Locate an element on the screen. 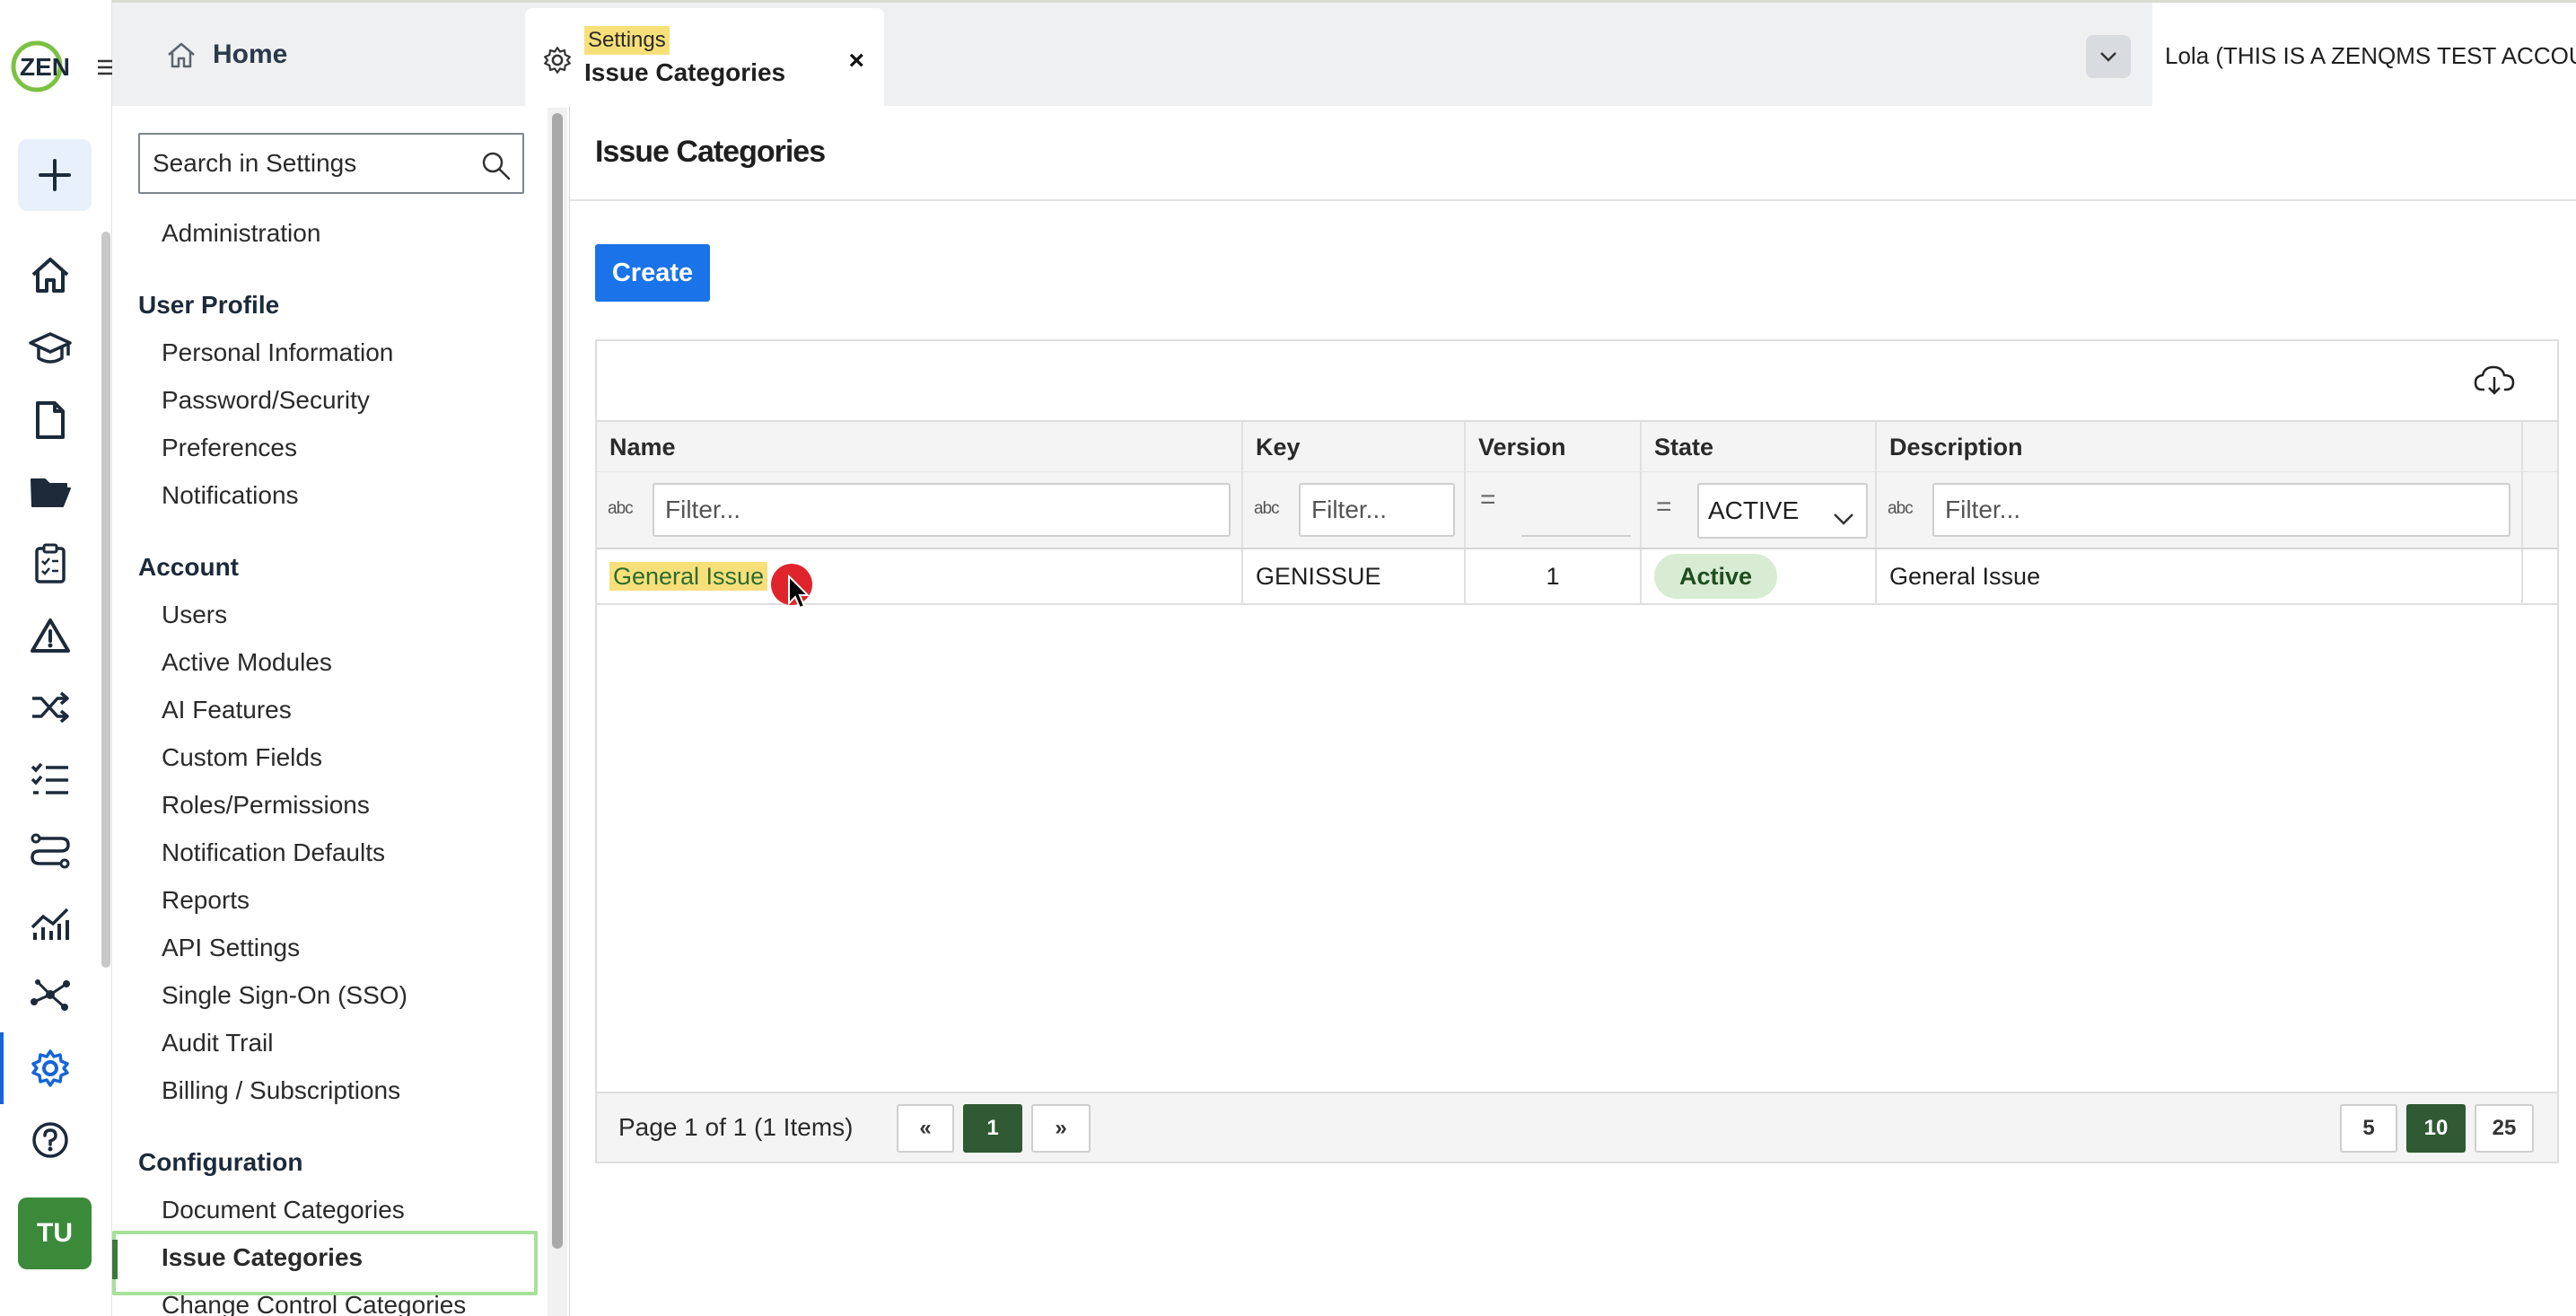 This screenshot has width=2576, height=1316. sidebar-item-sso: Single Sign-On (SSO) is located at coordinates (328, 995).